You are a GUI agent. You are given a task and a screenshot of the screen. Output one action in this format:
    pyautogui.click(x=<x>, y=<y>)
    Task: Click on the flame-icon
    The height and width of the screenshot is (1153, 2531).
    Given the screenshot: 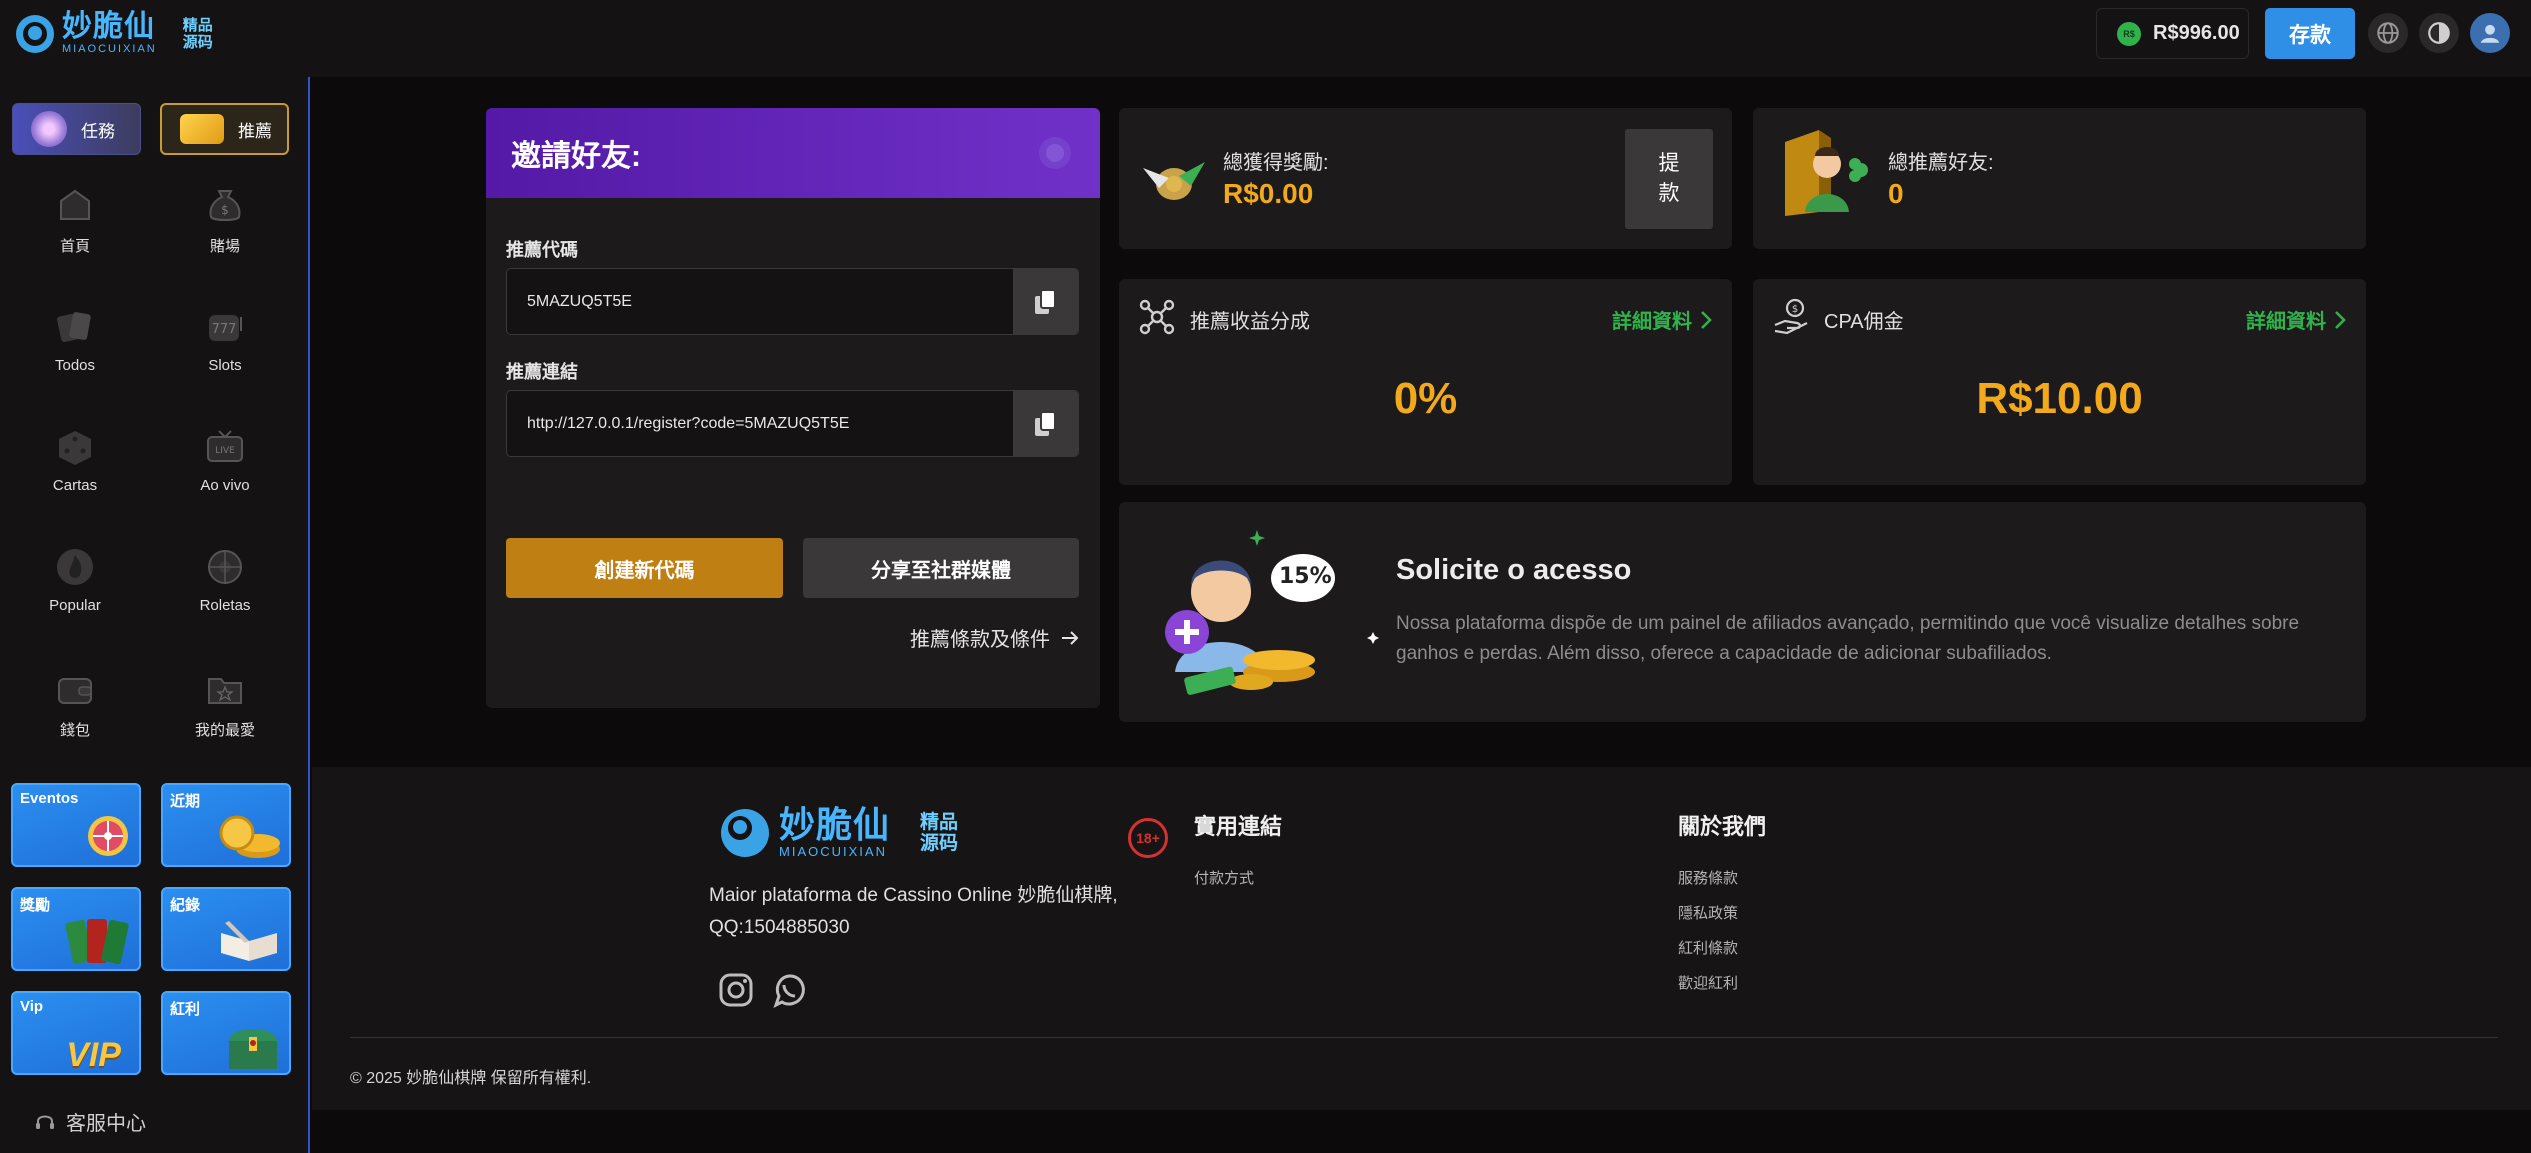 What is the action you would take?
    pyautogui.click(x=75, y=567)
    